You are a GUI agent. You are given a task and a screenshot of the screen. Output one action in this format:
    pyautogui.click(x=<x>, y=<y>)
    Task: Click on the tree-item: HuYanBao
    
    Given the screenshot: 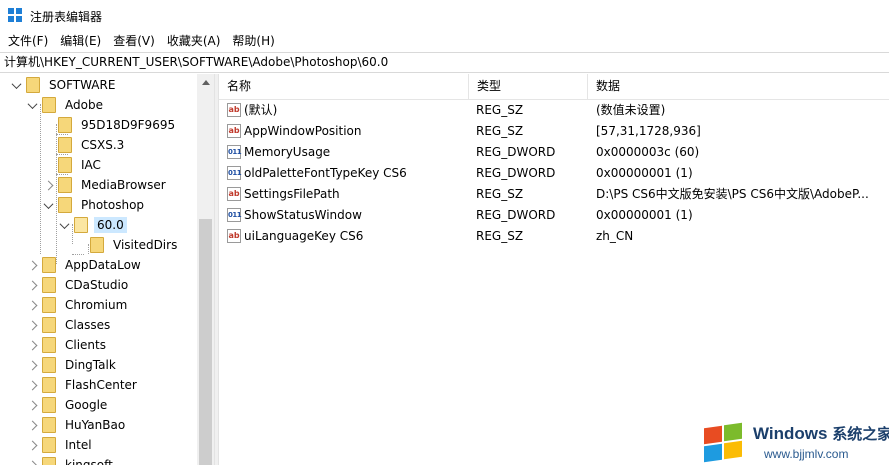 What is the action you would take?
    pyautogui.click(x=77, y=425)
    